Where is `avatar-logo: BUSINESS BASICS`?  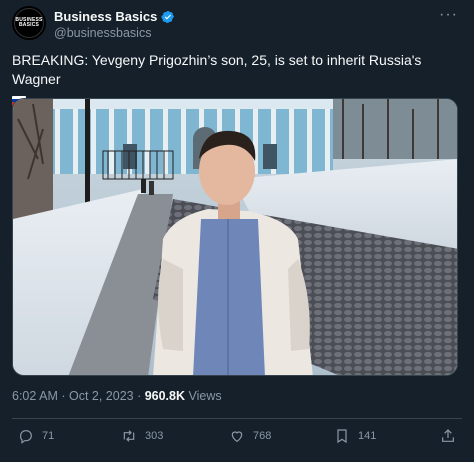
avatar-logo: BUSINESS BASICS is located at coordinates (29, 23).